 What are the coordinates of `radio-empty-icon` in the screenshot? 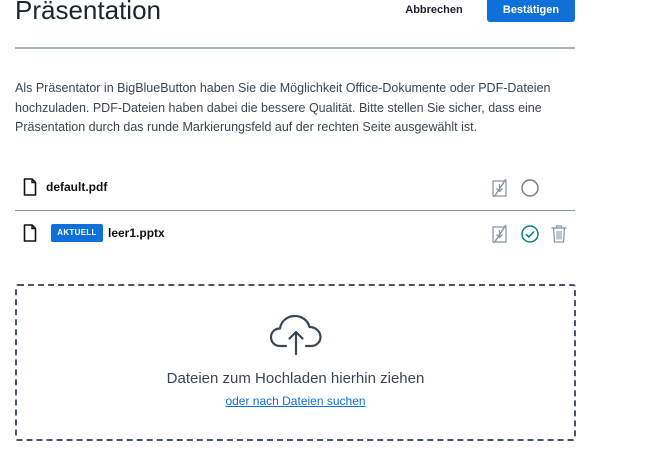 It's located at (530, 190).